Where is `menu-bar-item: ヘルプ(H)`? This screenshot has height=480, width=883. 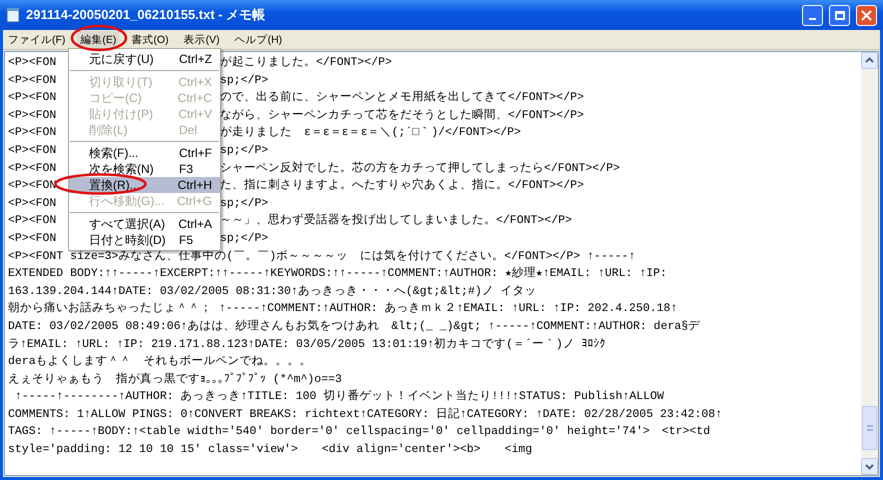 menu-bar-item: ヘルプ(H) is located at coordinates (259, 39).